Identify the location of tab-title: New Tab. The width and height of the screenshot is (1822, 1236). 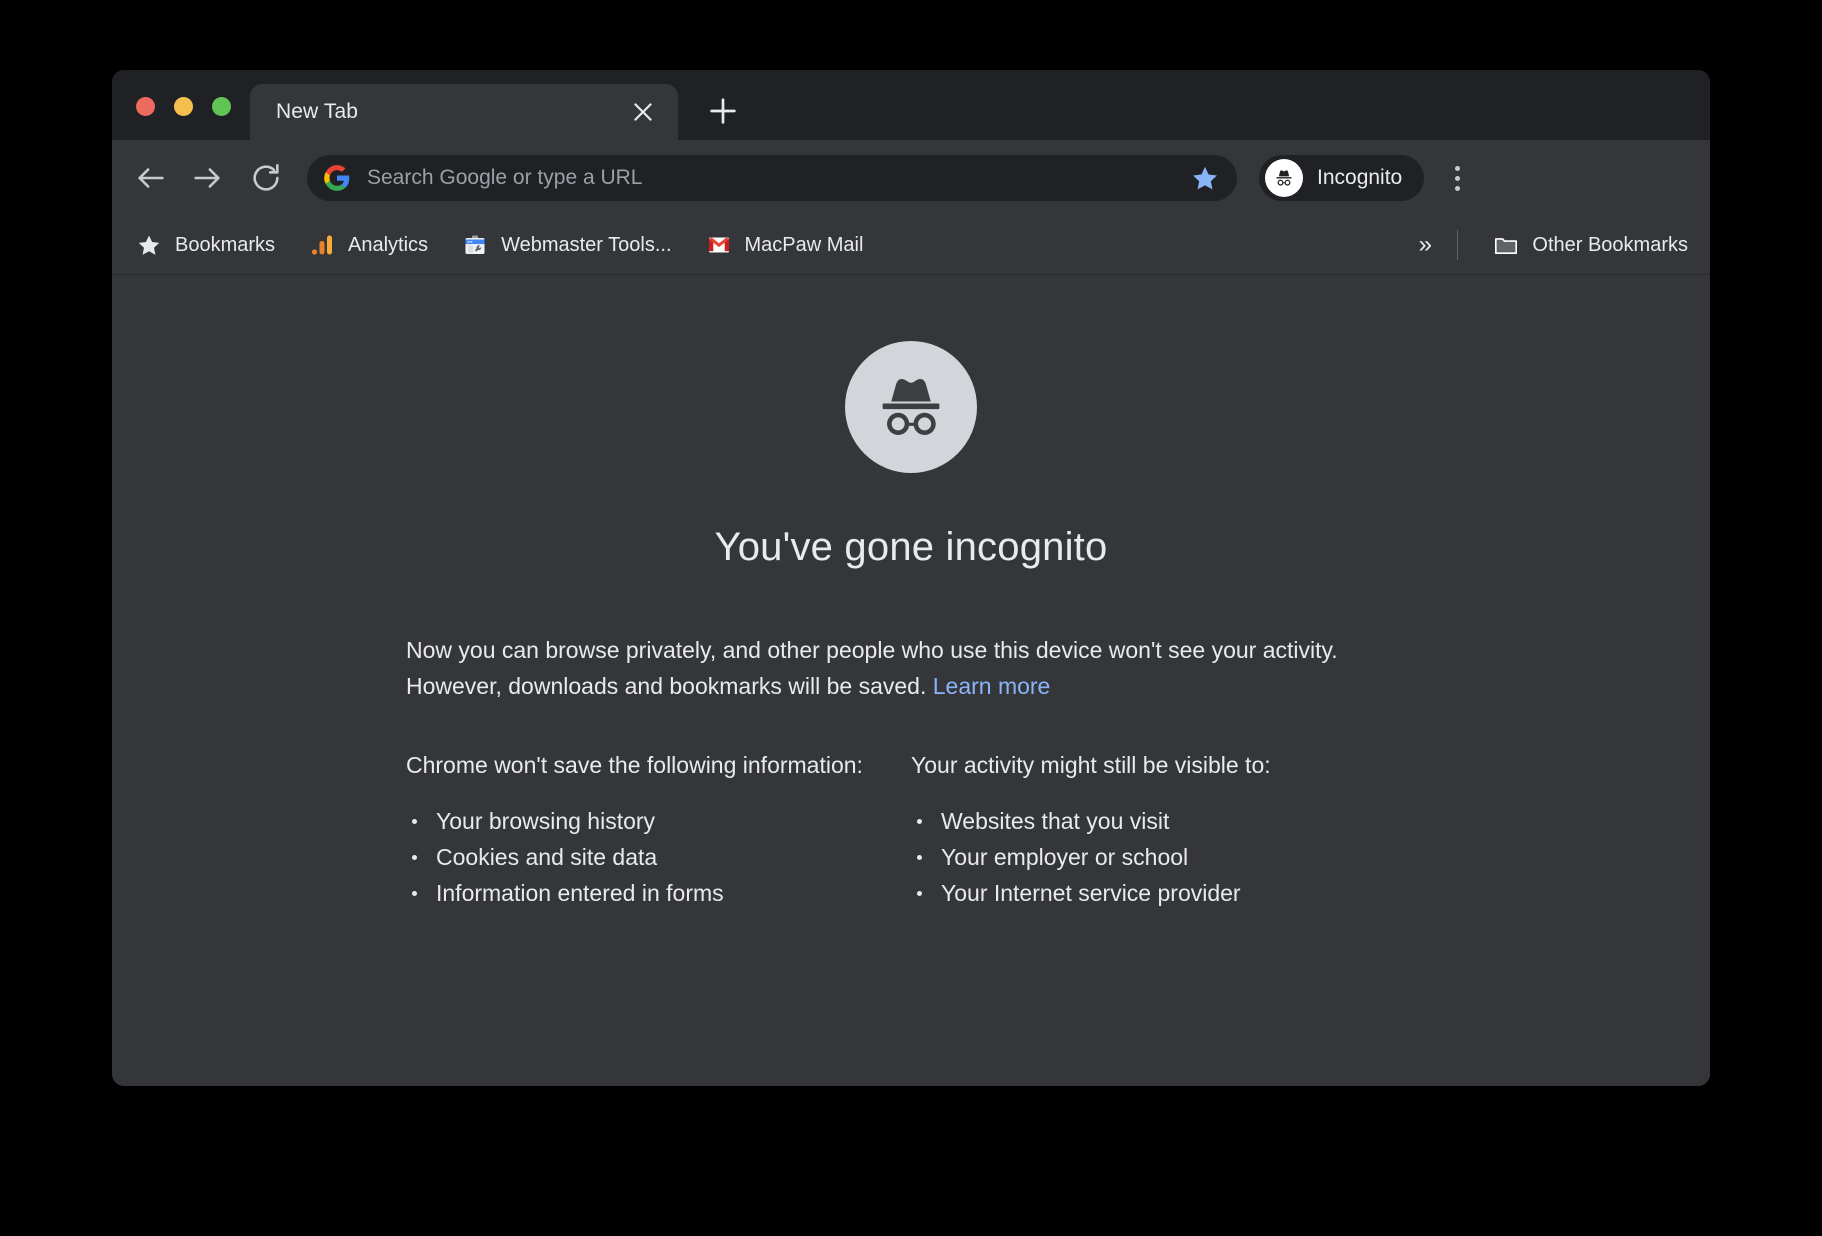
(317, 111).